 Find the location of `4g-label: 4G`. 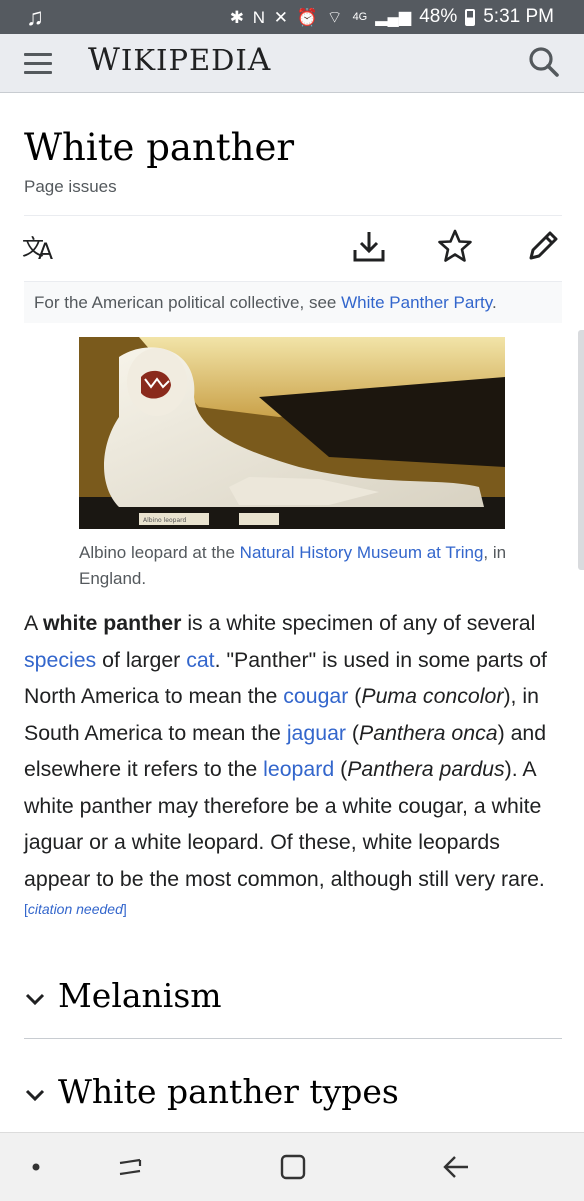

4g-label: 4G is located at coordinates (360, 17).